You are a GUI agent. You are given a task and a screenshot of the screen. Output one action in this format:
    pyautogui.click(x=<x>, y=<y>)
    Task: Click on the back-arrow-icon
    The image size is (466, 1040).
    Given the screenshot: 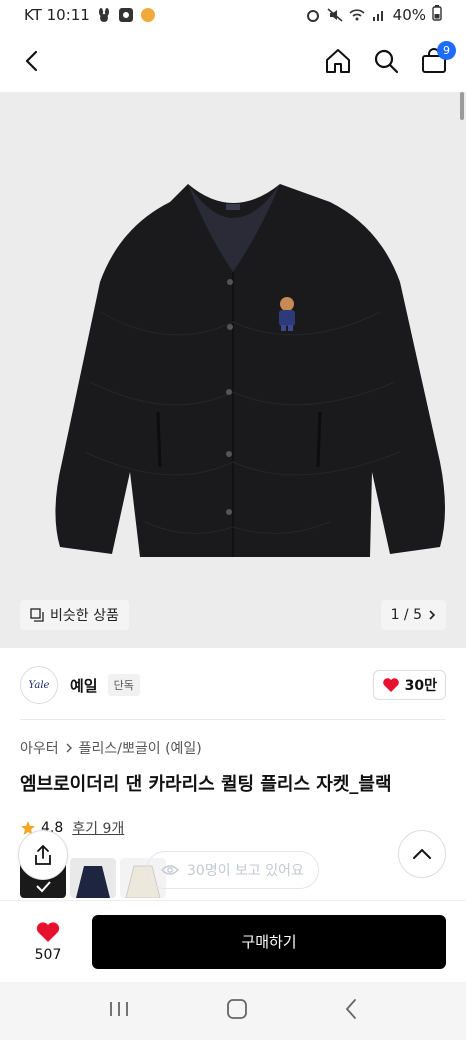 What is the action you would take?
    pyautogui.click(x=350, y=1009)
    